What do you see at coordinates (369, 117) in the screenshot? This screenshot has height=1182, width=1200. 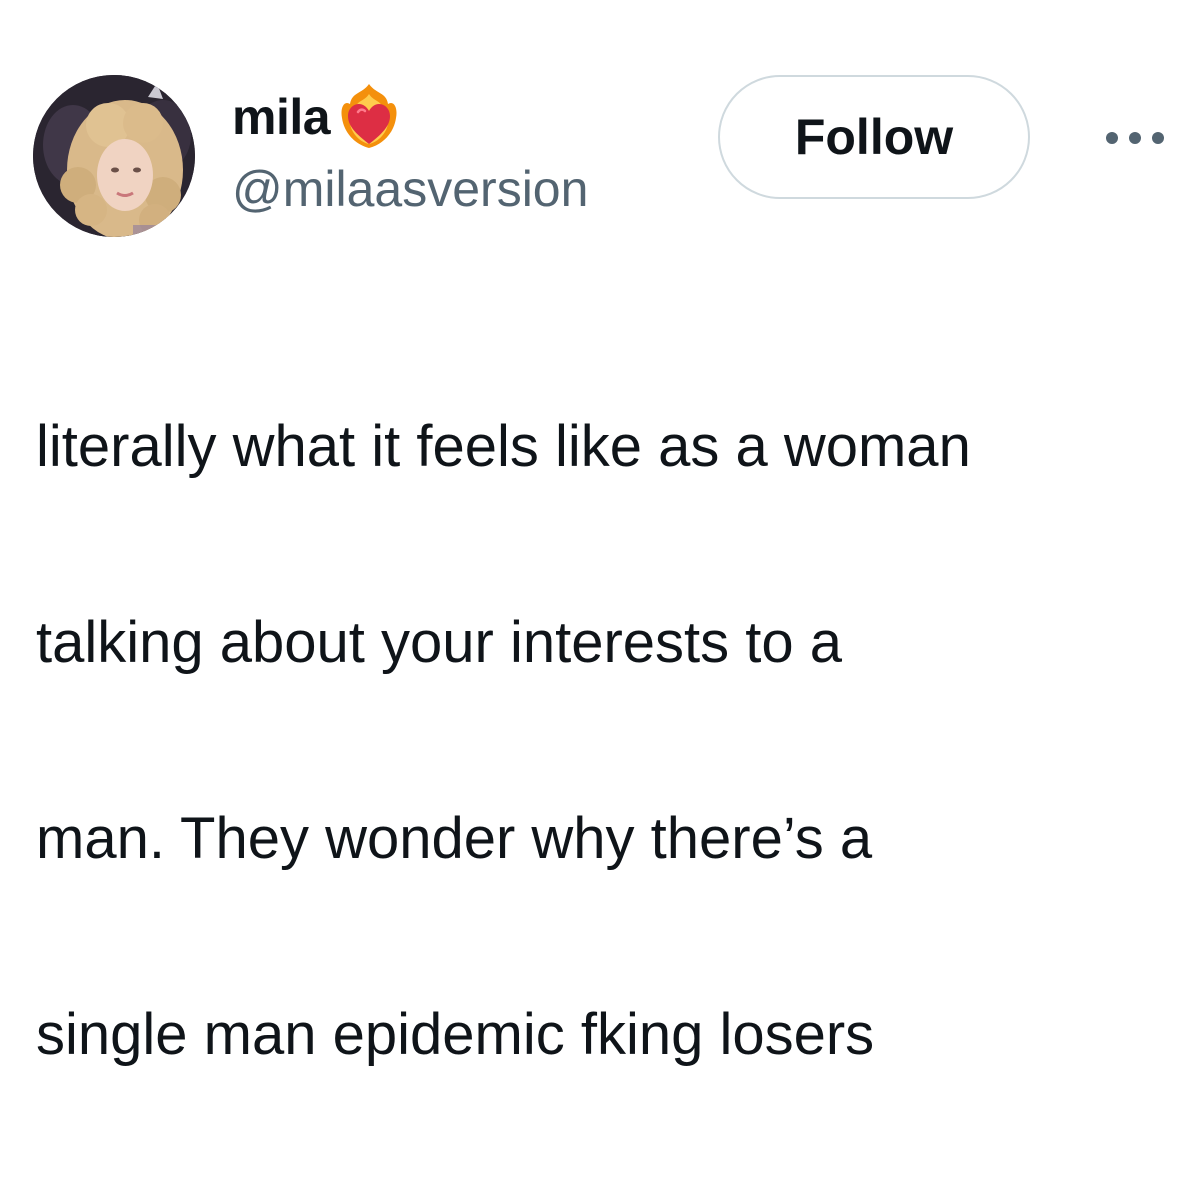 I see `heart-on-fire-icon` at bounding box center [369, 117].